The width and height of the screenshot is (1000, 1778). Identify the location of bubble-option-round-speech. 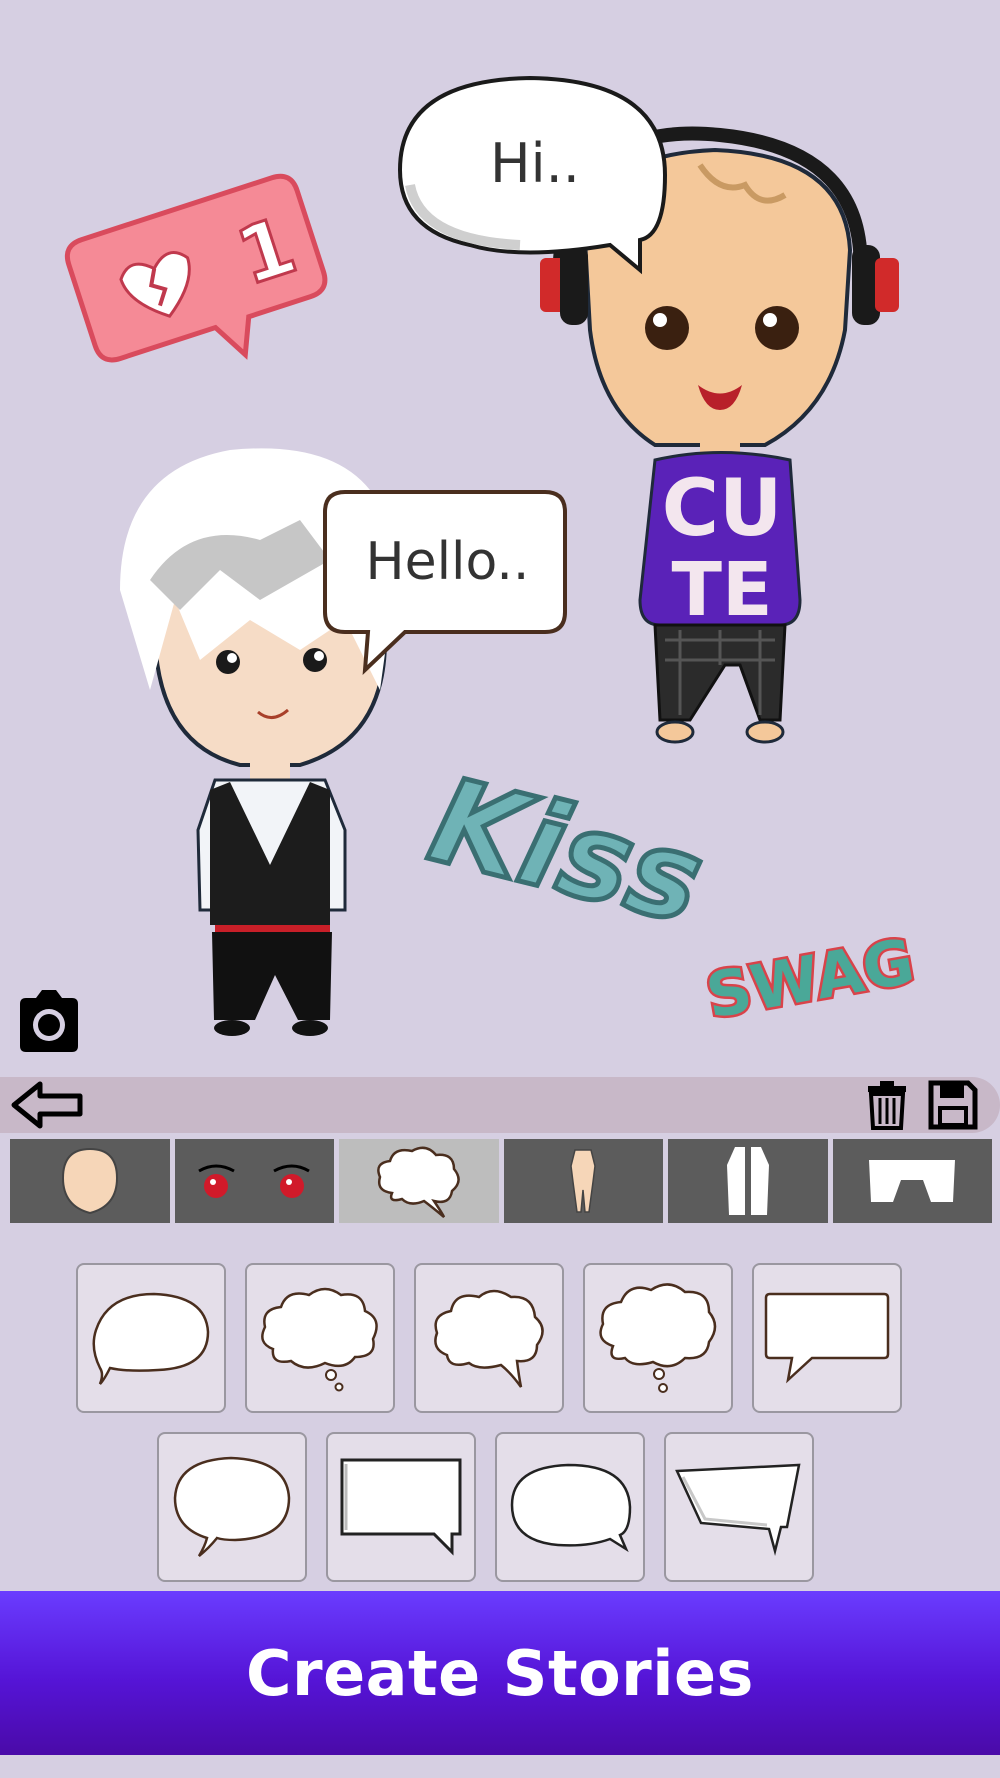
(232, 1507).